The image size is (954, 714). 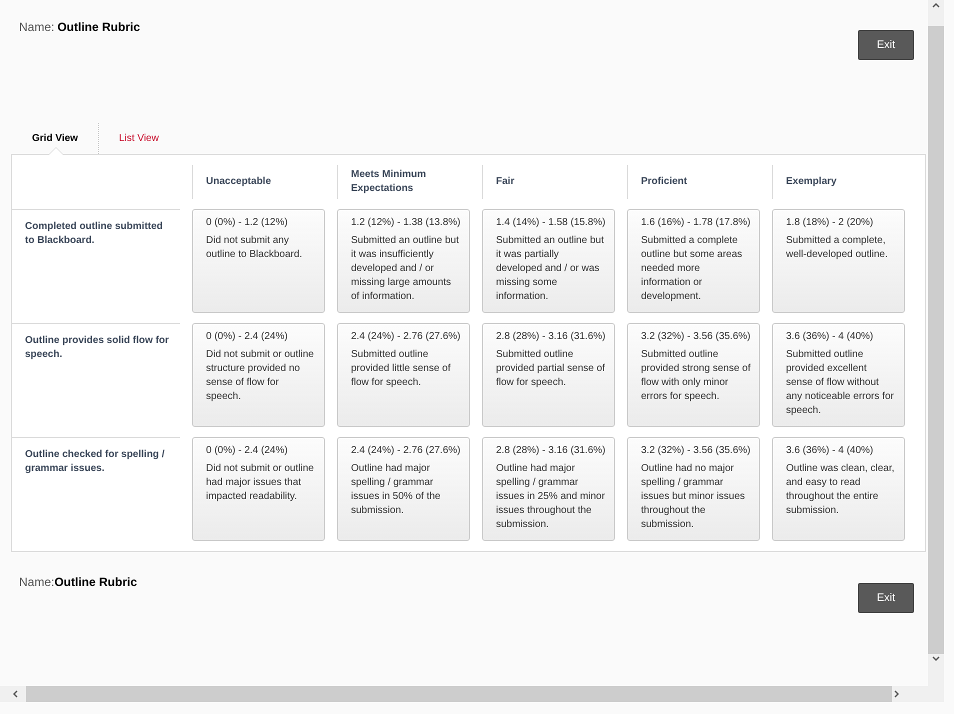 What do you see at coordinates (692, 269) in the screenshot?
I see `level-description: Submitted a complete outline but some areas needed more information or development.` at bounding box center [692, 269].